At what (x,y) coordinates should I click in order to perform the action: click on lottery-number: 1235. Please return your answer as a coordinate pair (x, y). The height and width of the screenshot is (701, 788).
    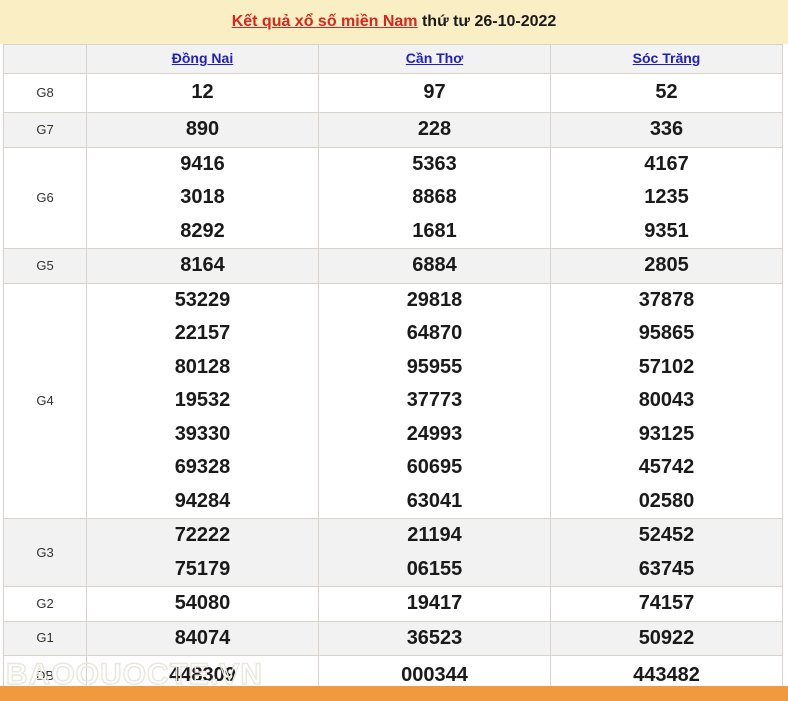
    Looking at the image, I should click on (666, 197).